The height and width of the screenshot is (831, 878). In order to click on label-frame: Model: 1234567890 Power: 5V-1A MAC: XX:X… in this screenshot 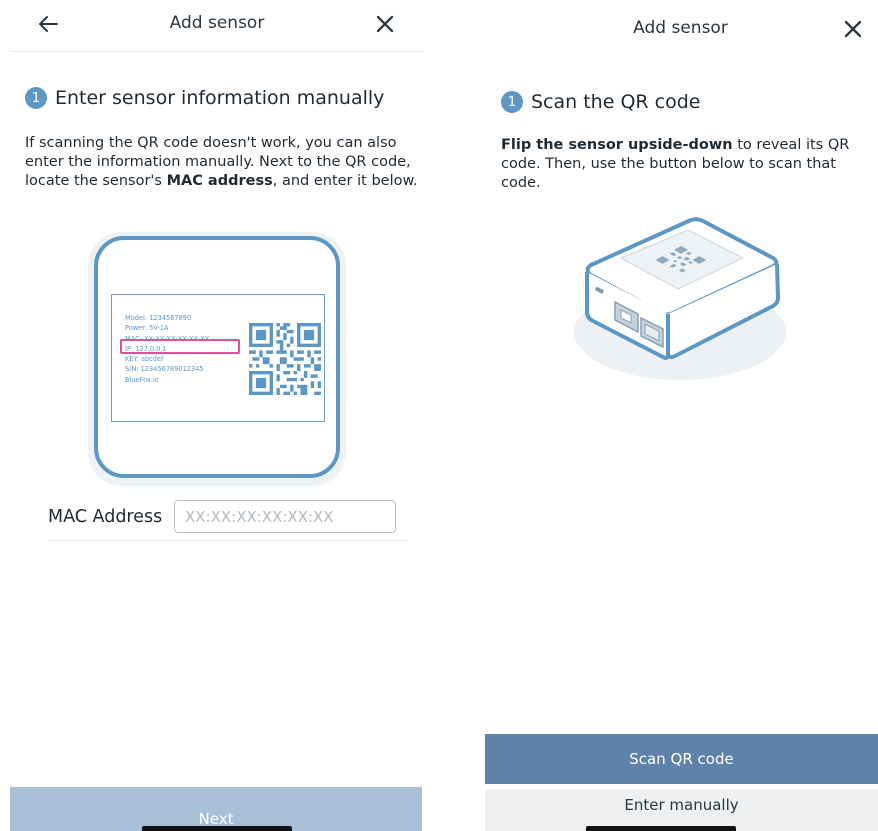, I will do `click(217, 357)`.